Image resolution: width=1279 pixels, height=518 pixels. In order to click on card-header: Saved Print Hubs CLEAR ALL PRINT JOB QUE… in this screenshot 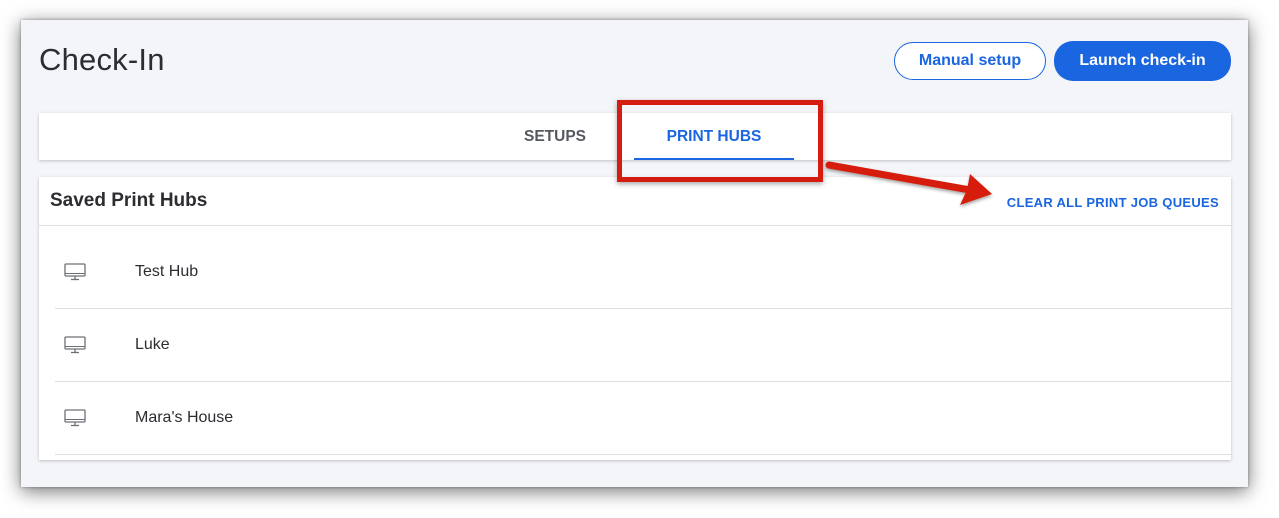, I will do `click(635, 201)`.